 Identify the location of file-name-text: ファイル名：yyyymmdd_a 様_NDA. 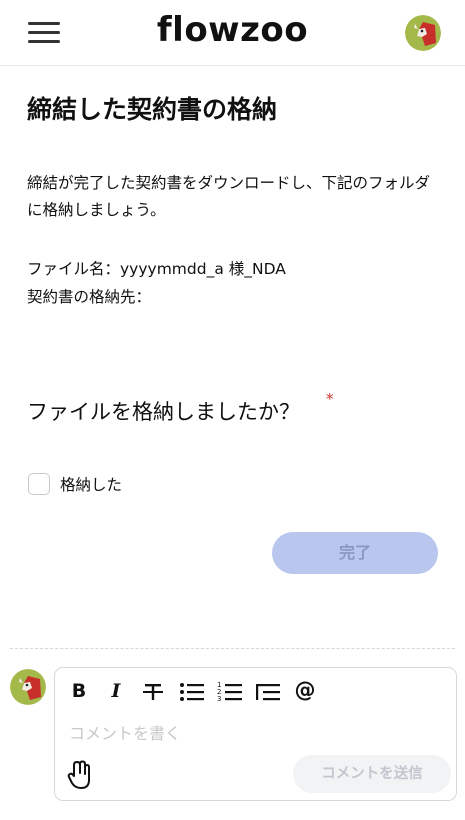
(156, 269).